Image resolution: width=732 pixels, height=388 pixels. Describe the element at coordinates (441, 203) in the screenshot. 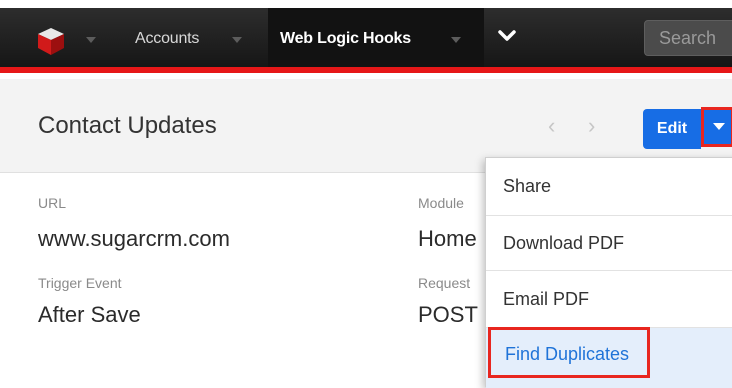

I see `field-label-module: Module` at that location.